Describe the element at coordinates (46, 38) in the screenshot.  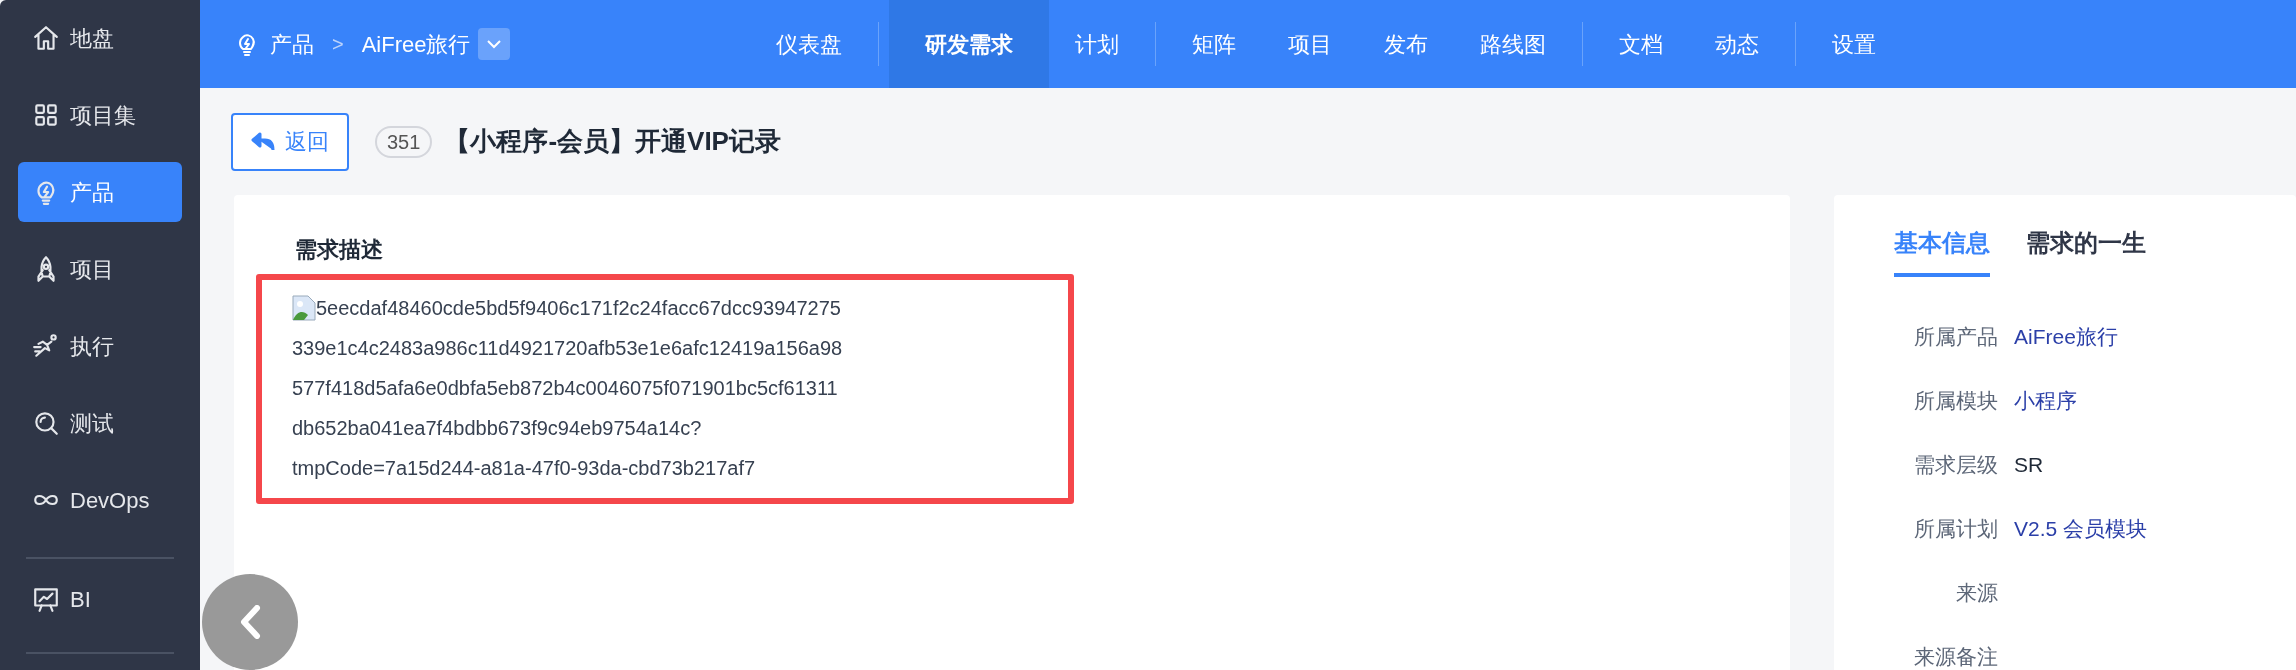
I see `house-icon` at that location.